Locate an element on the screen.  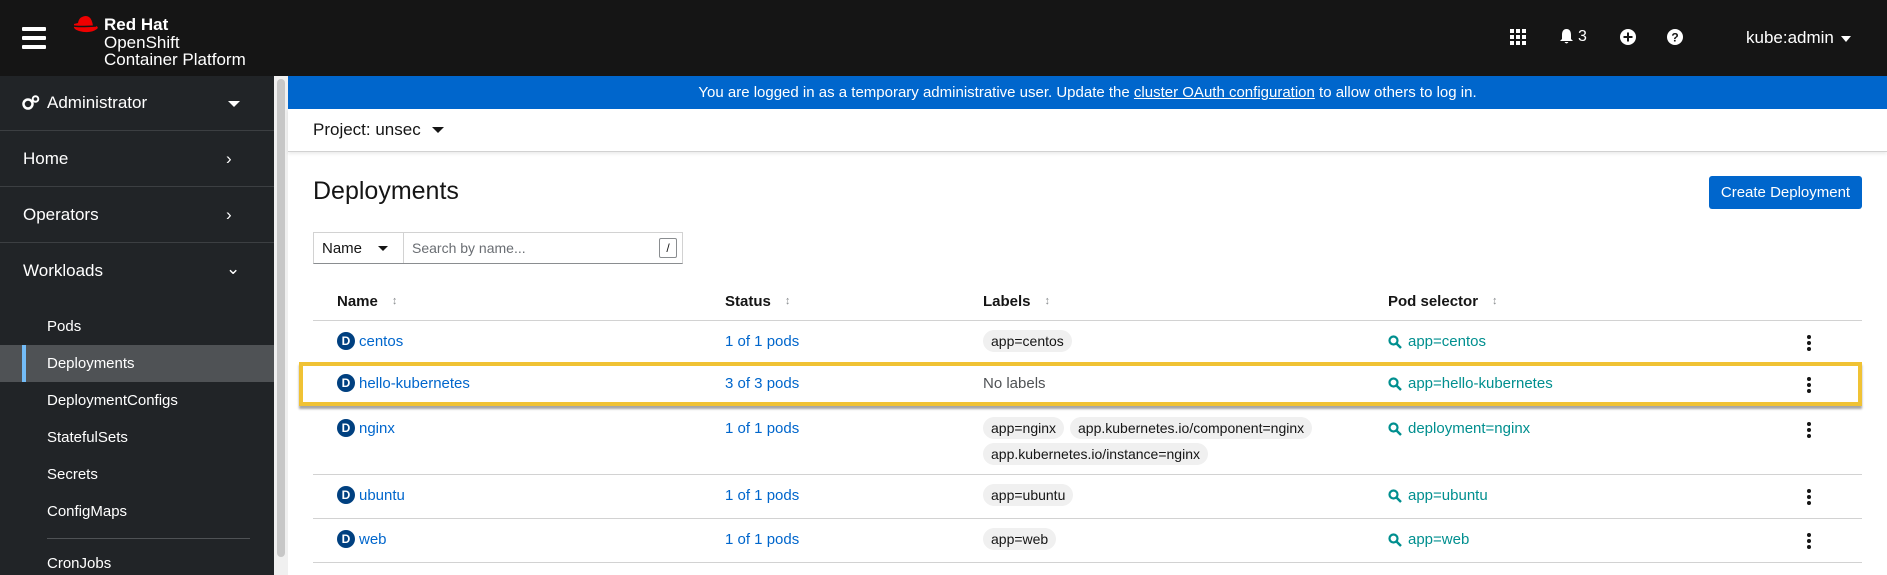
brand-line-3: Container Platform is located at coordinates (175, 59).